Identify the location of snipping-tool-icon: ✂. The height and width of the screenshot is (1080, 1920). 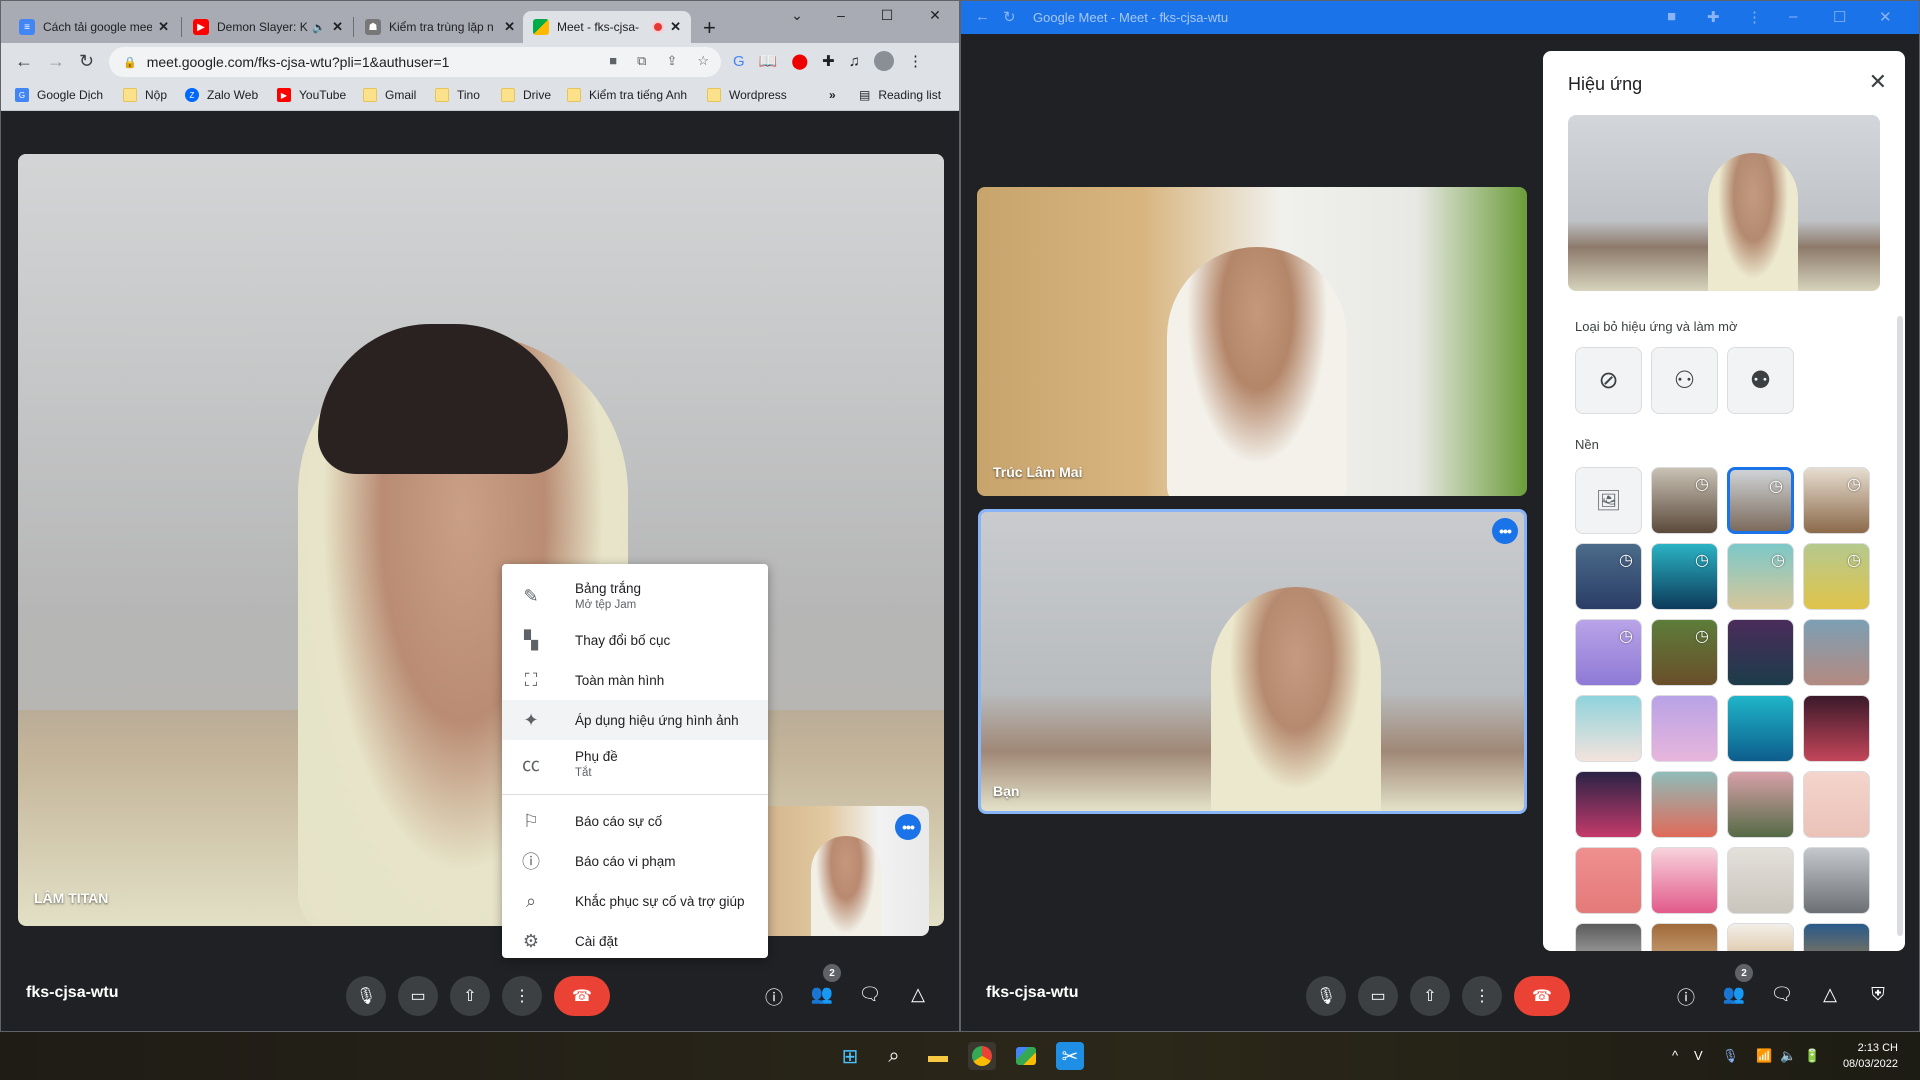
(1070, 1056).